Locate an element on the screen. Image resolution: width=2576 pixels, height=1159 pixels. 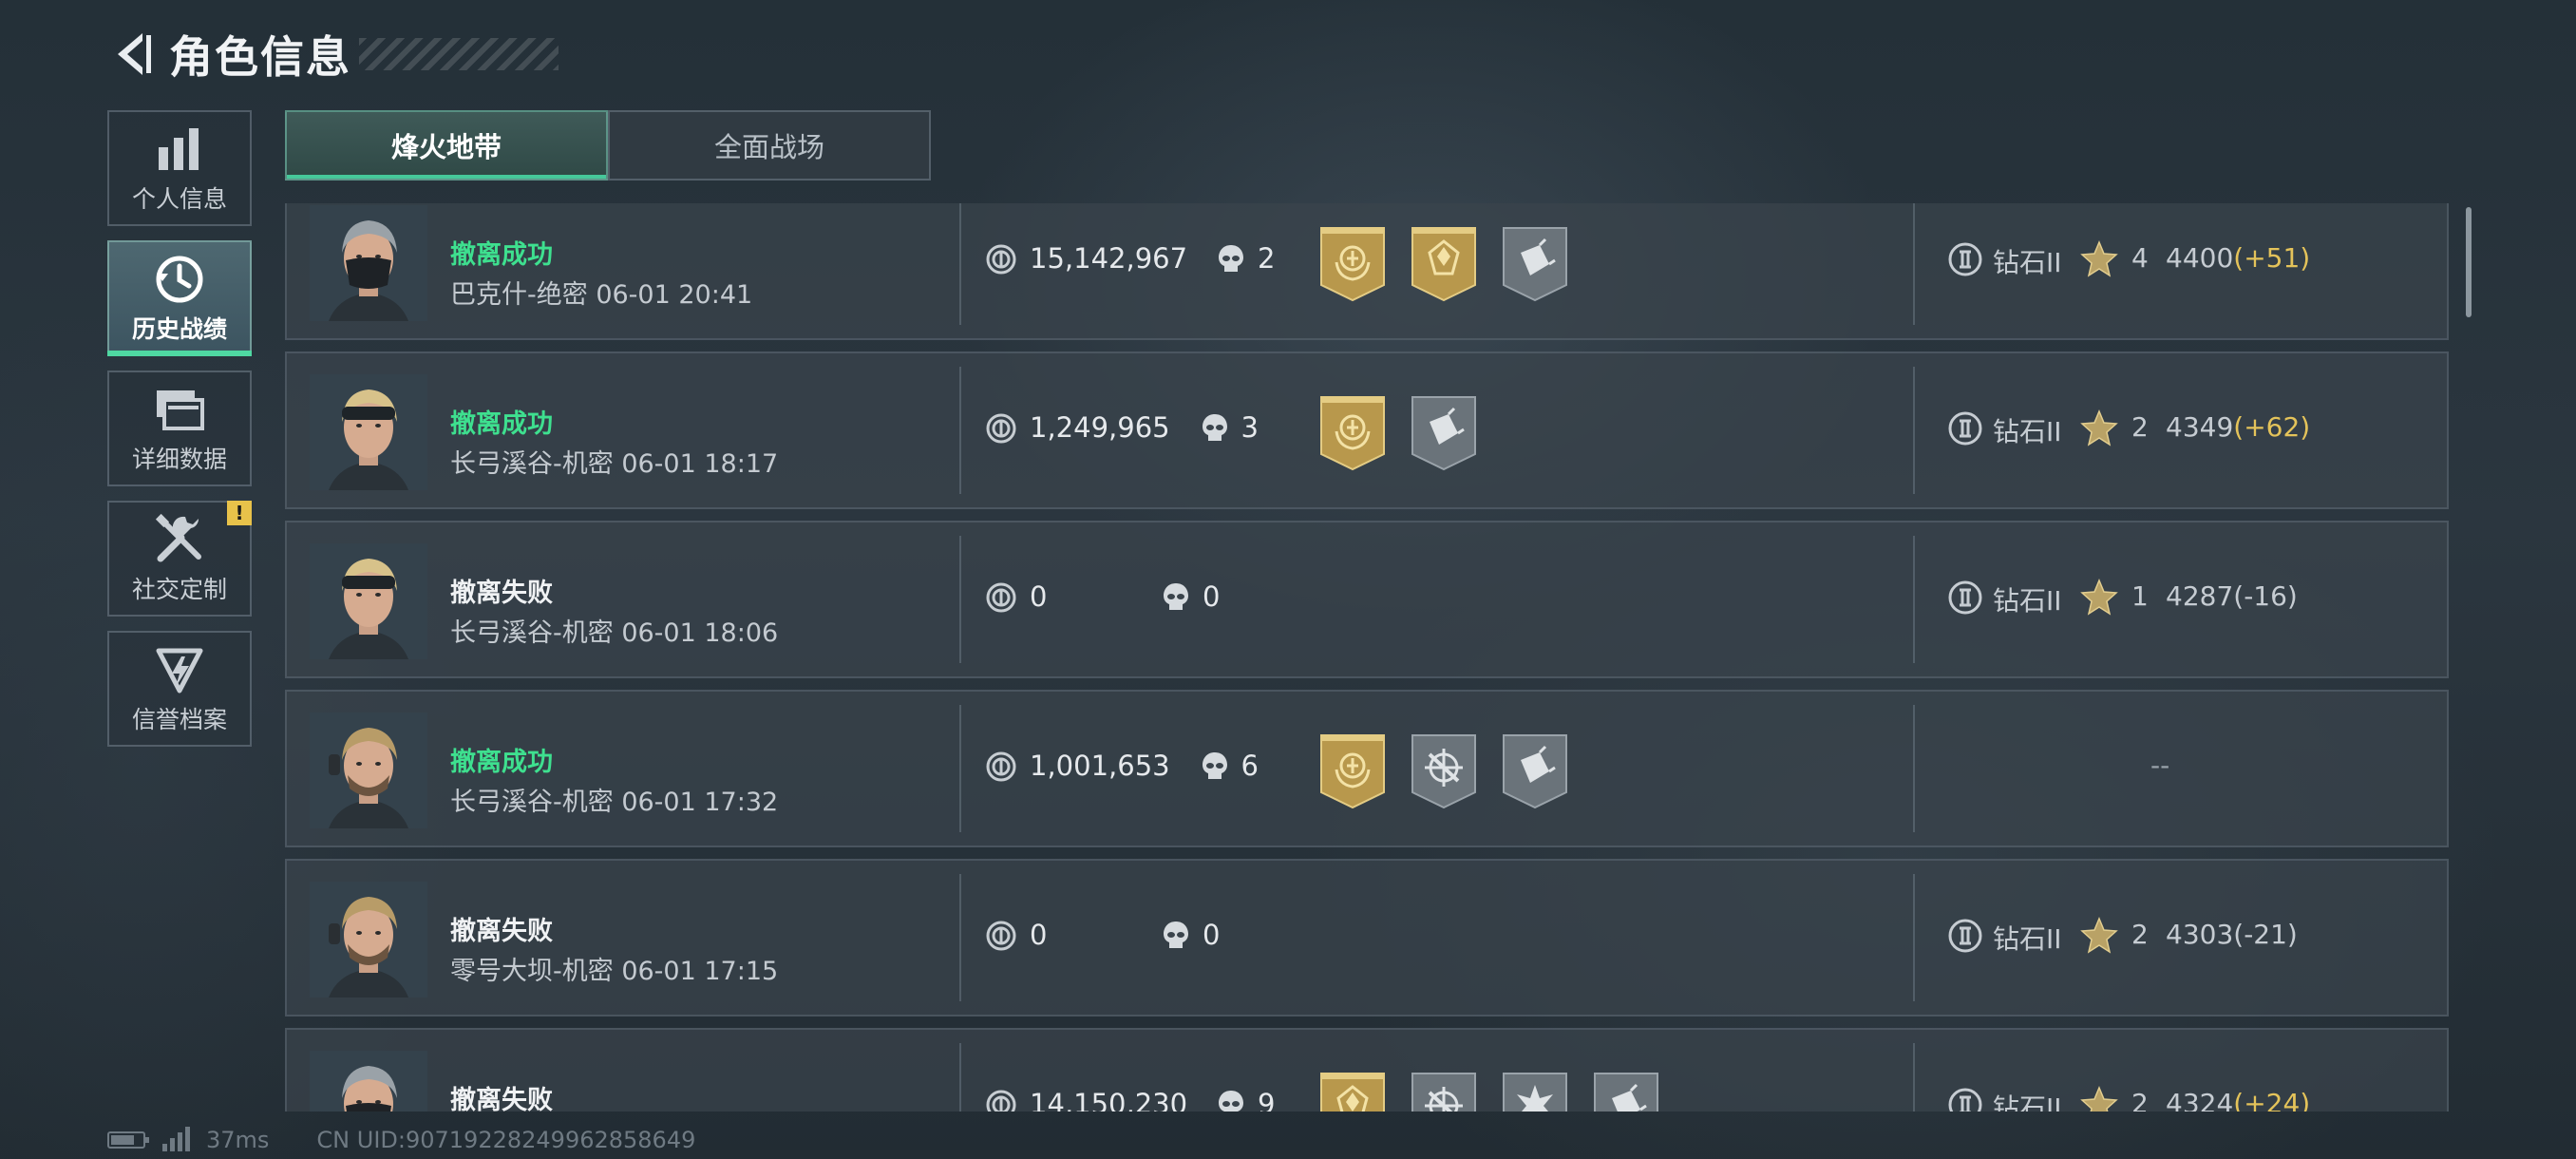
score-delta: (+24) is located at coordinates (2272, 1100).